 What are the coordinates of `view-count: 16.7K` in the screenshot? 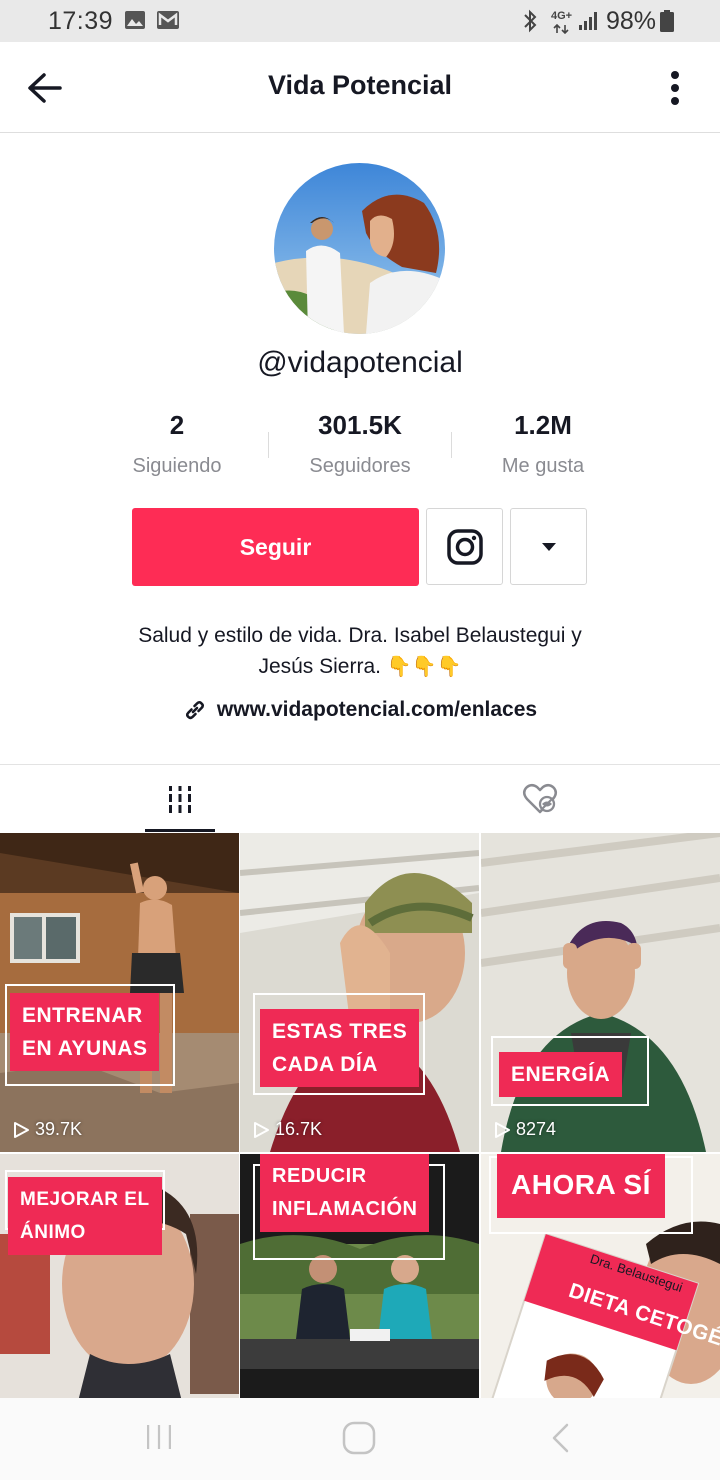 It's located at (287, 1129).